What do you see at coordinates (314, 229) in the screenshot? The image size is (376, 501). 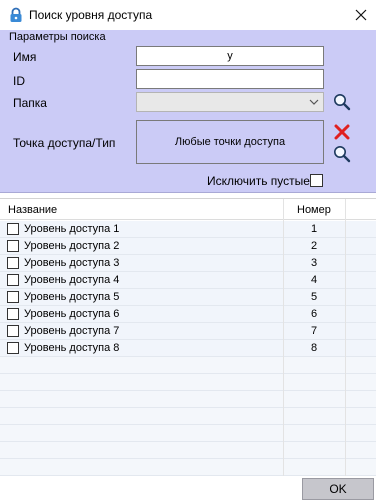 I see `row-number: 1` at bounding box center [314, 229].